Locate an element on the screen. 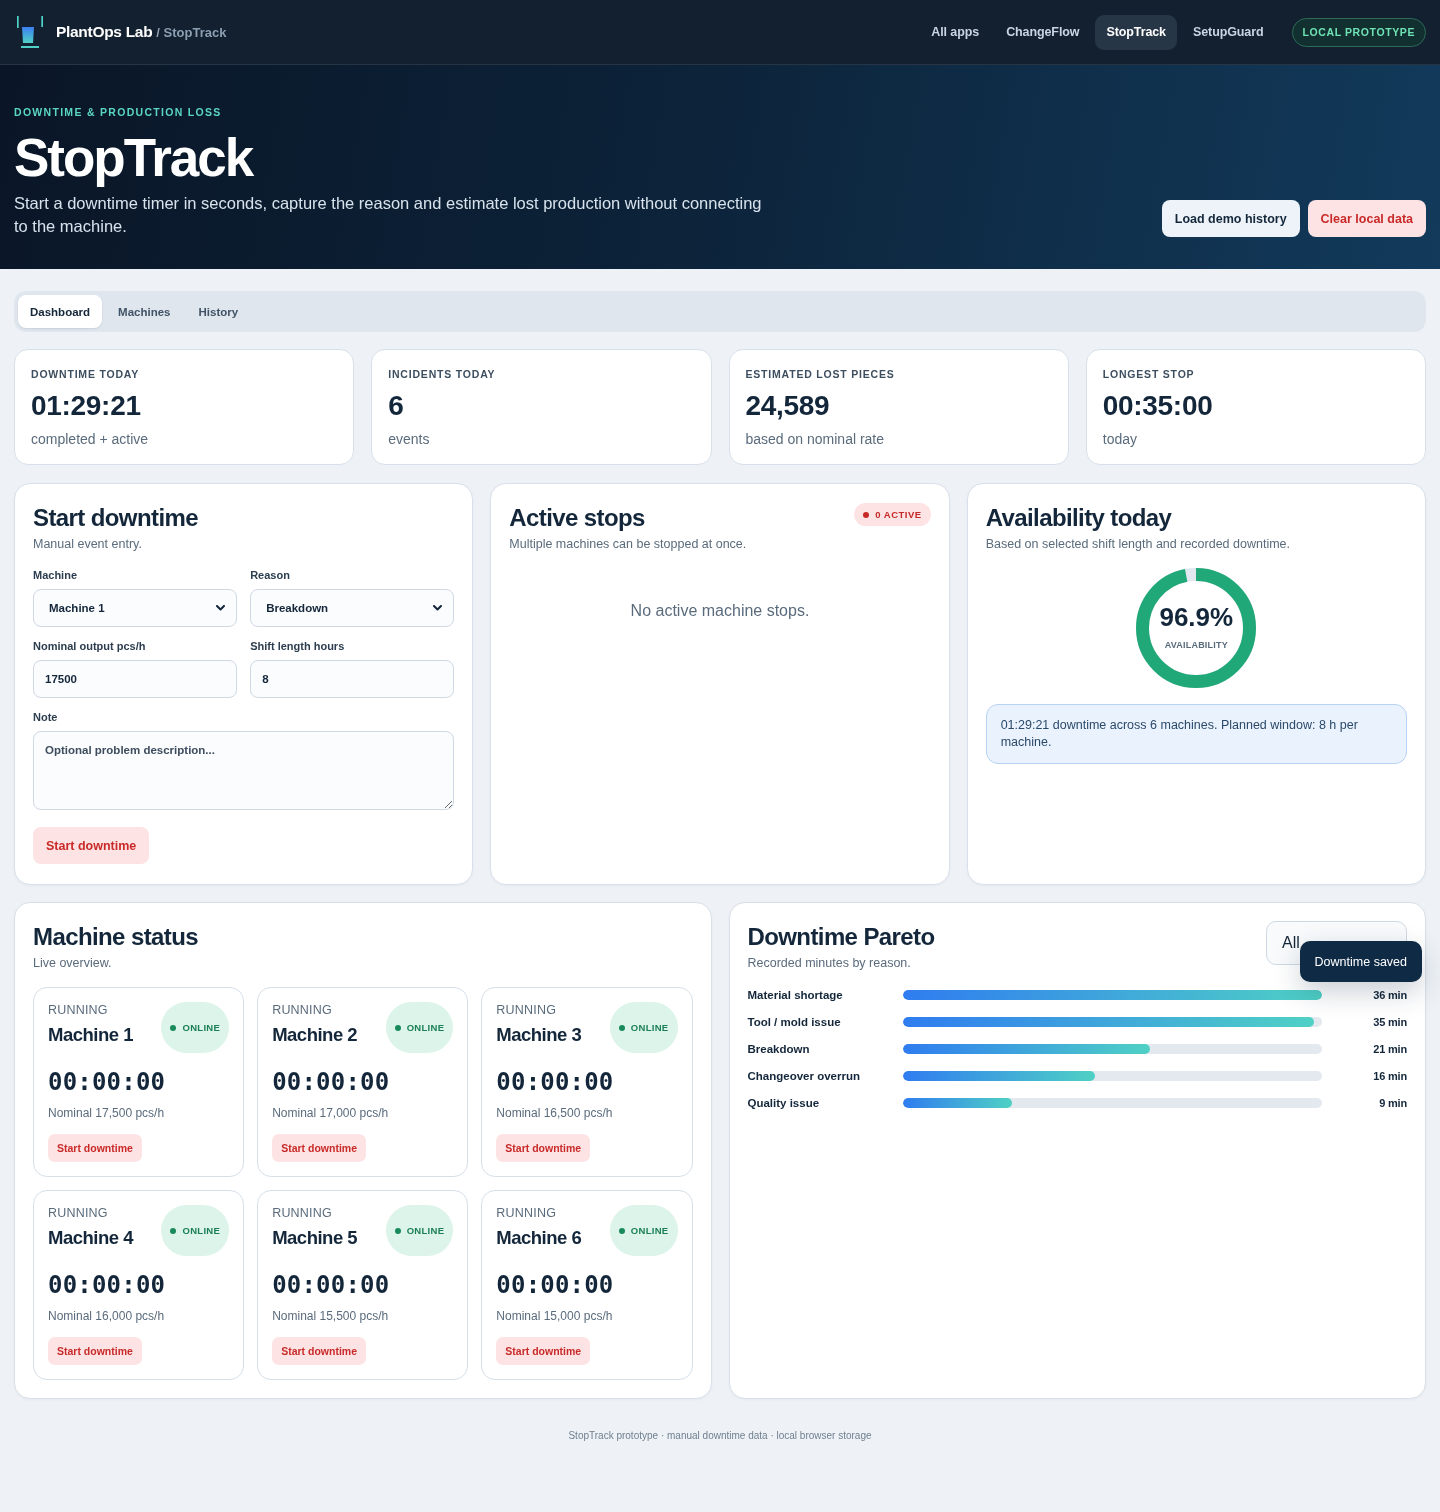 The image size is (1440, 1512). card-subtitle: Based on selected shift length and recorded downtime. is located at coordinates (1138, 544).